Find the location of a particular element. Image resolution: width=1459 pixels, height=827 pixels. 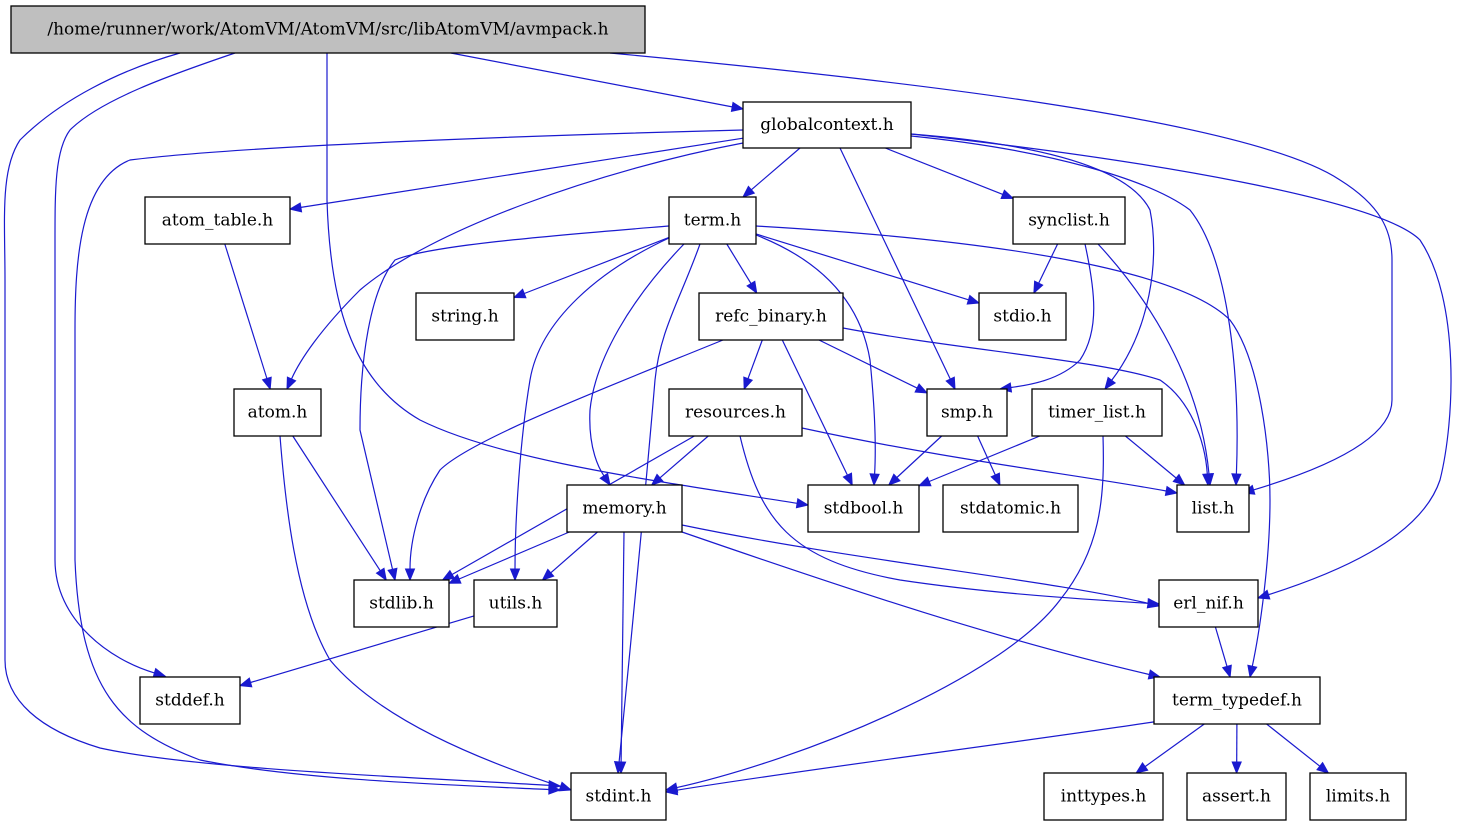

edge-globalcontext-to-term is located at coordinates (771, 172).